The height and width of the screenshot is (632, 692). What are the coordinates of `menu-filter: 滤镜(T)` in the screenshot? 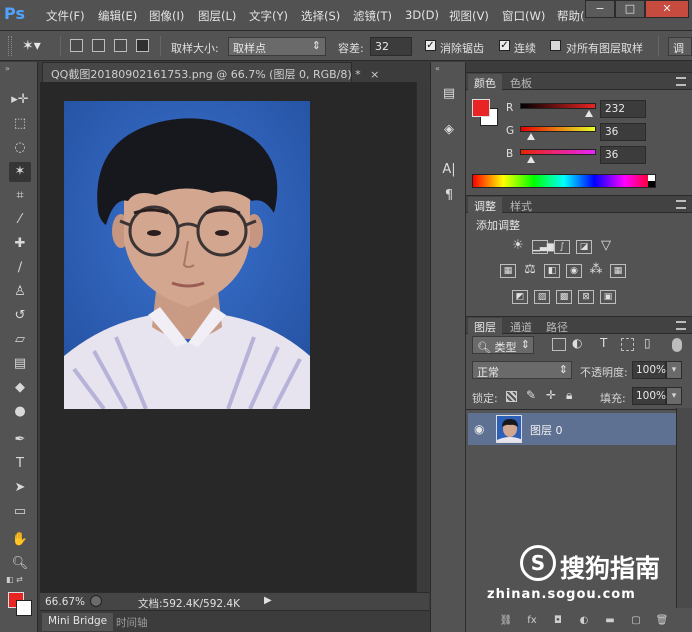 It's located at (372, 16).